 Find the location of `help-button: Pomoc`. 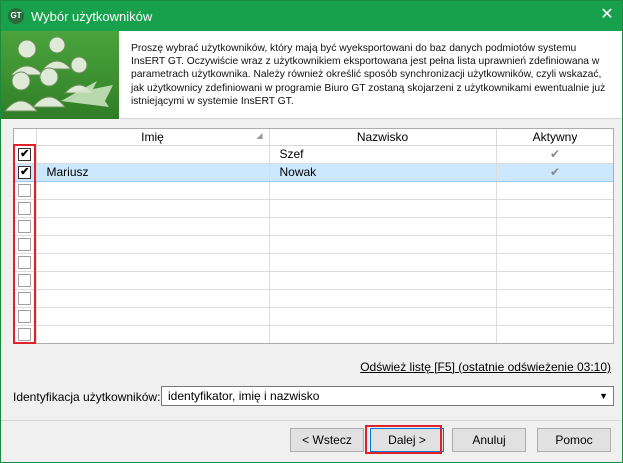

help-button: Pomoc is located at coordinates (574, 440).